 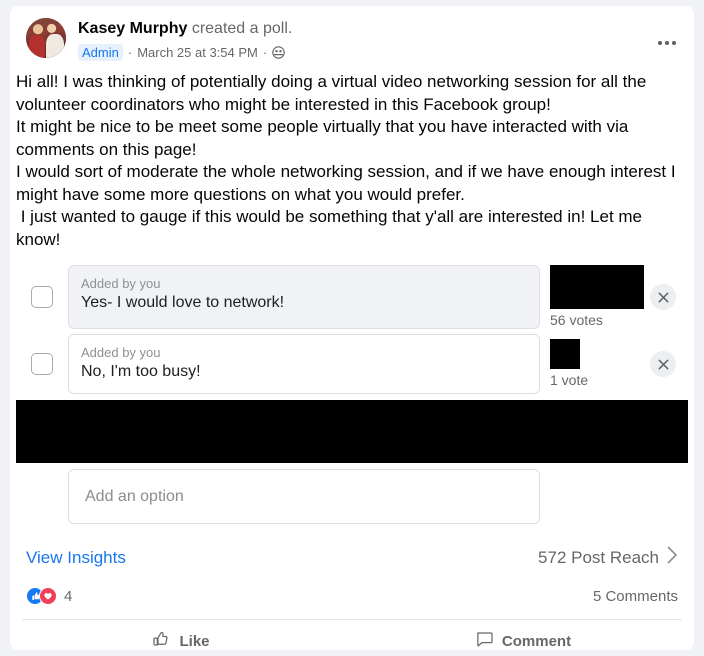 I want to click on heart-reaction-icon, so click(x=48, y=596).